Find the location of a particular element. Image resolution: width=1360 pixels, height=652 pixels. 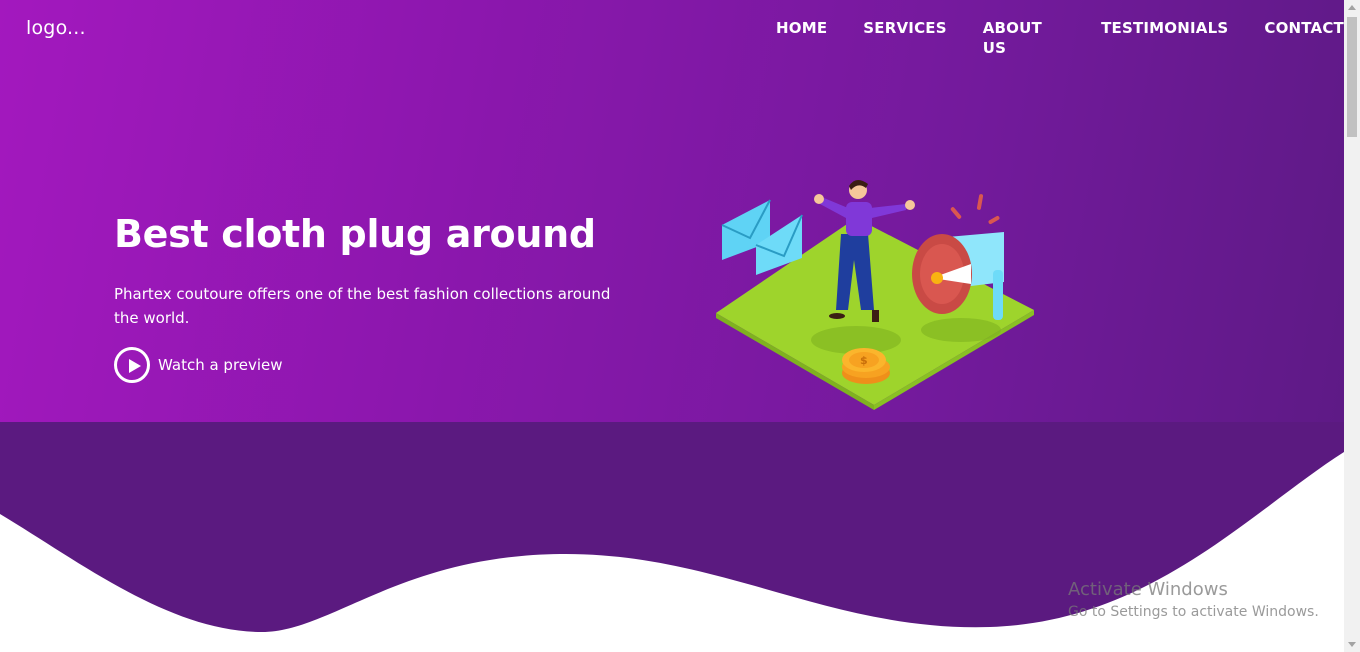

play-icon is located at coordinates (132, 365).